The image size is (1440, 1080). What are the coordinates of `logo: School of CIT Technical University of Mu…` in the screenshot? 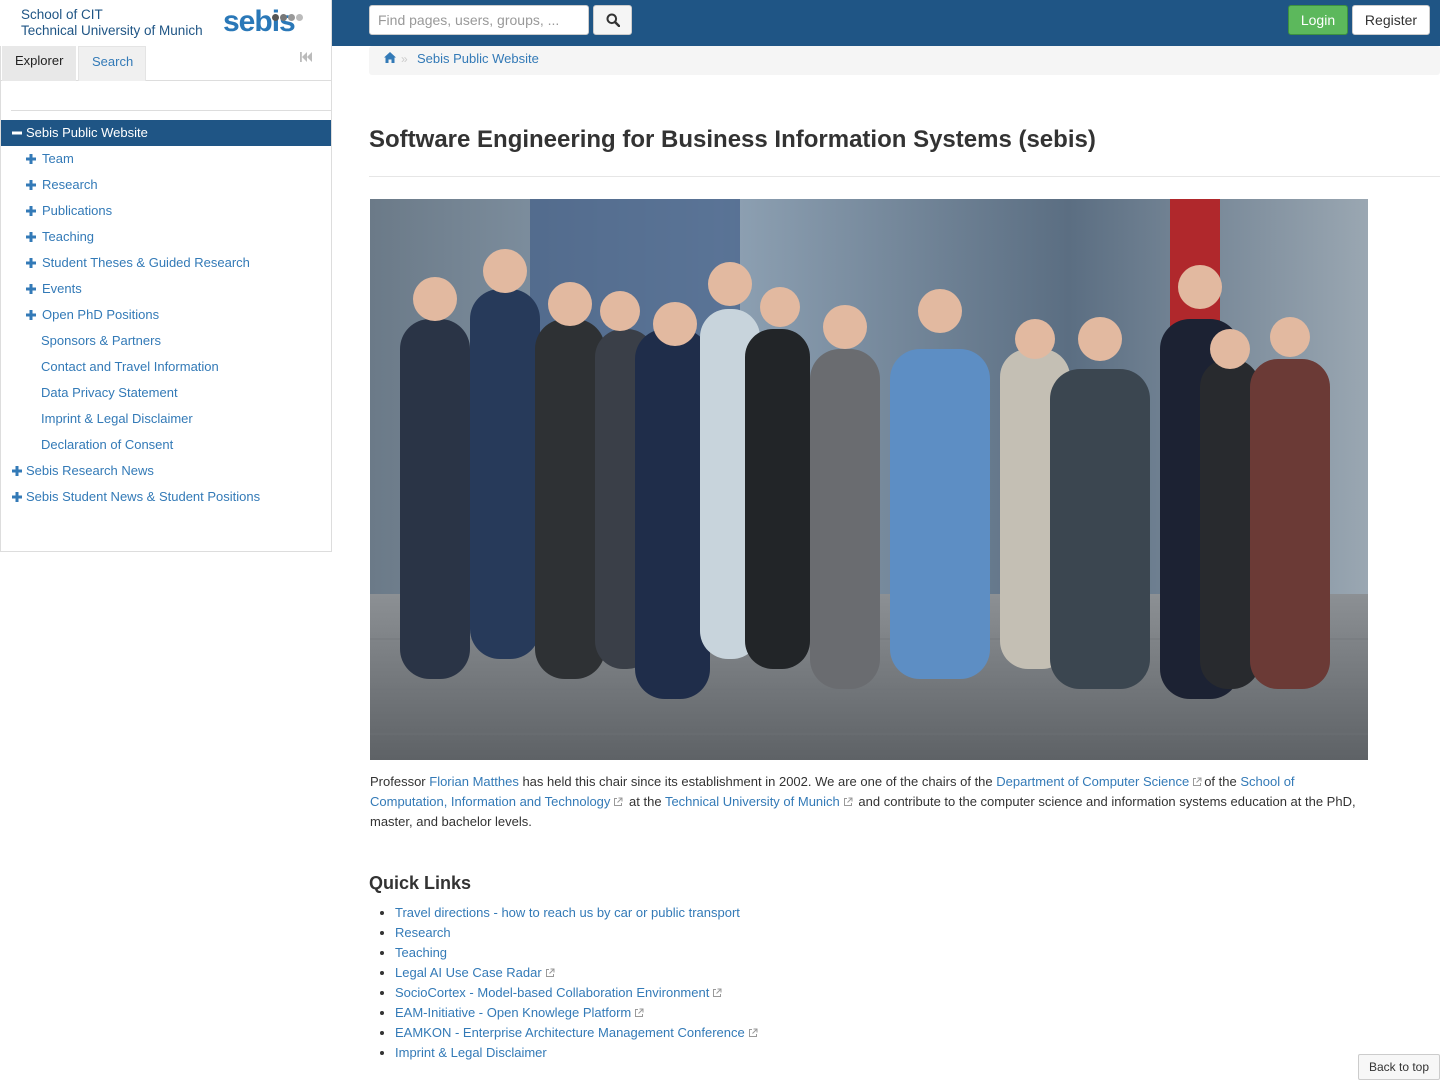 It's located at (166, 23).